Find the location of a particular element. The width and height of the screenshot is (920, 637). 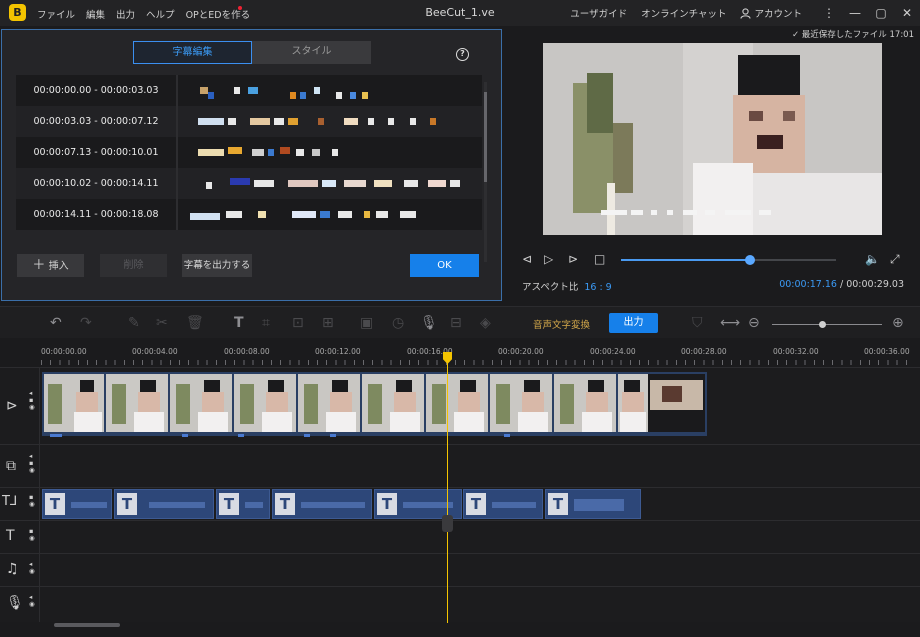

ruler-label: 00:00:20.00 is located at coordinates (521, 351).